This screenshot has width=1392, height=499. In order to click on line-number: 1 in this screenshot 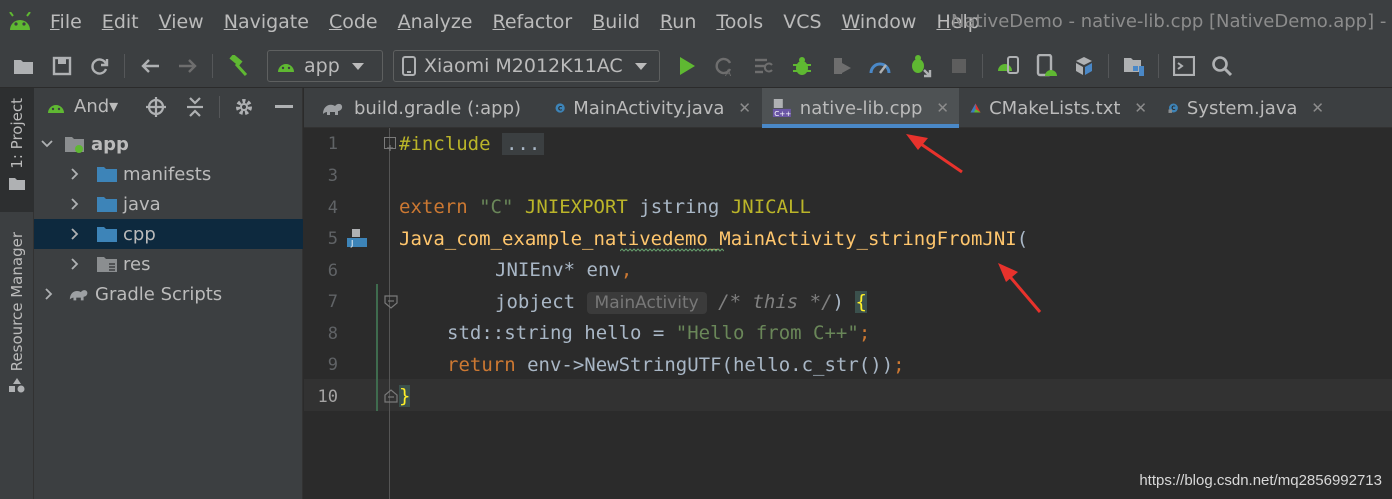, I will do `click(332, 144)`.